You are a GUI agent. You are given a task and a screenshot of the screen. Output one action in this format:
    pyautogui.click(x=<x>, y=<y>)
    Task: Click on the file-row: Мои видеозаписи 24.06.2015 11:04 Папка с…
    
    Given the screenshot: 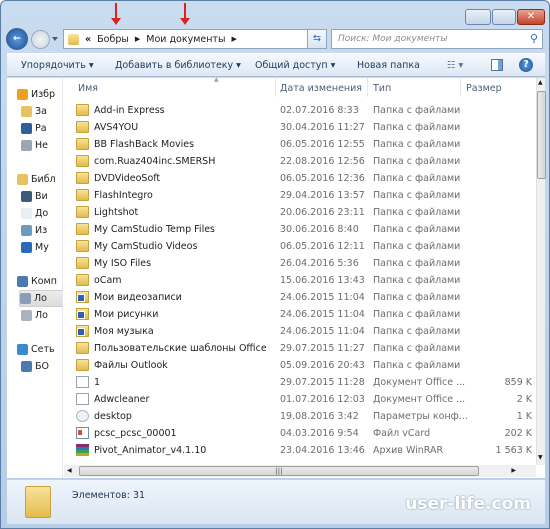 What is the action you would take?
    pyautogui.click(x=300, y=297)
    